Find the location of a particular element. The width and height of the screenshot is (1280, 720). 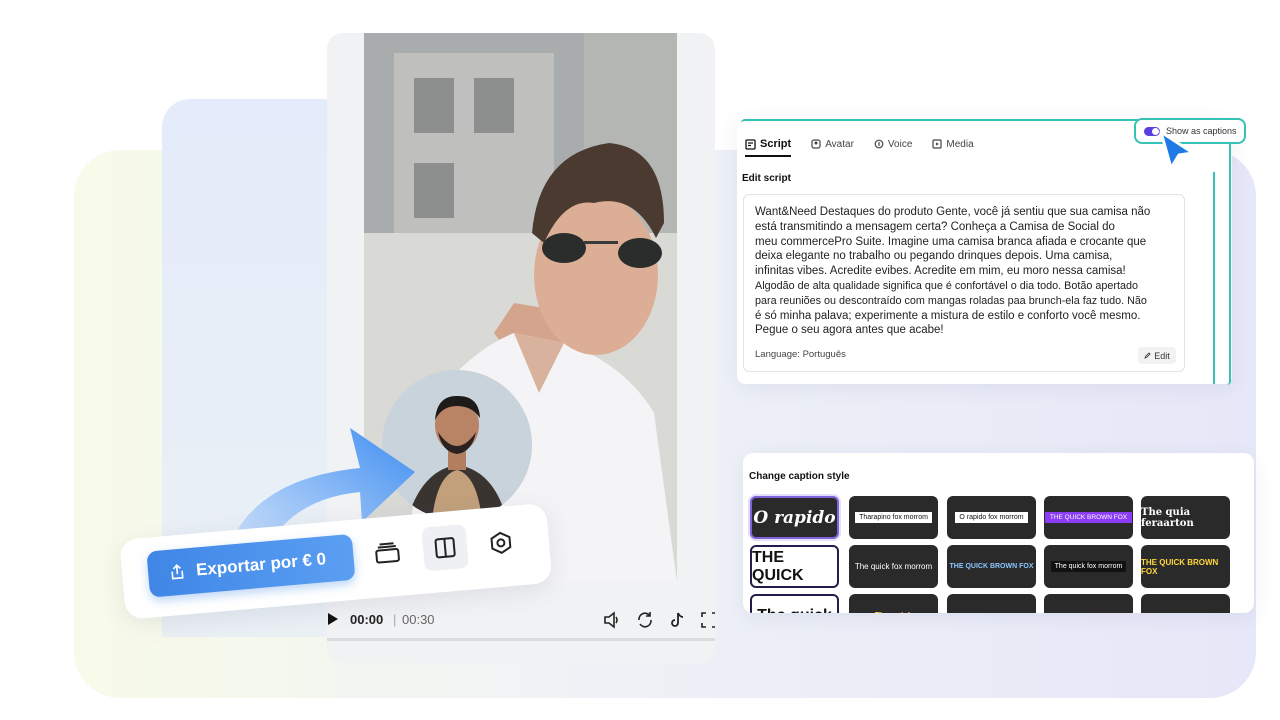

layers-icon is located at coordinates (387, 553).